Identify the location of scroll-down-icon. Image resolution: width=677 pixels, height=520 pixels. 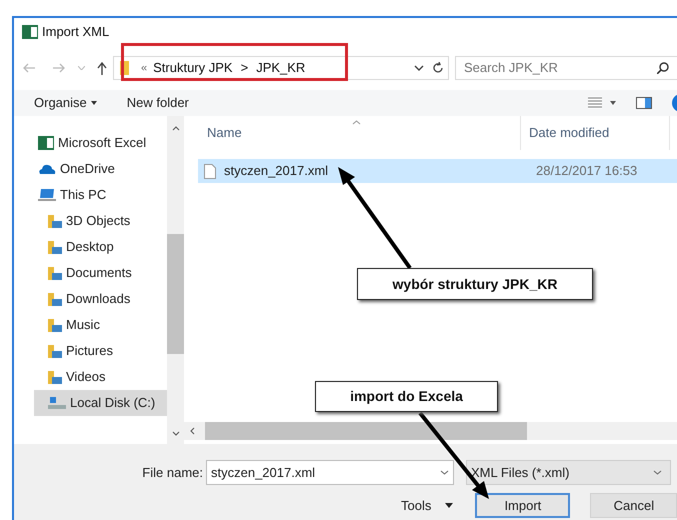
(176, 433).